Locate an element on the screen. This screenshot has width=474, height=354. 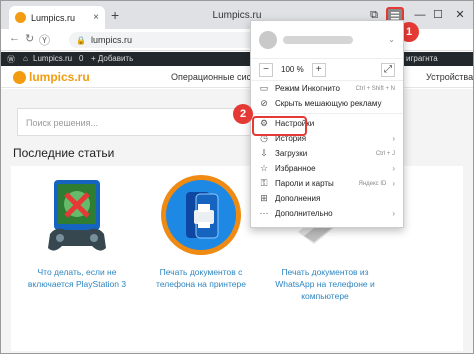
menu-item-more: ⋯ Дополнительно › is located at coordinates (327, 213).